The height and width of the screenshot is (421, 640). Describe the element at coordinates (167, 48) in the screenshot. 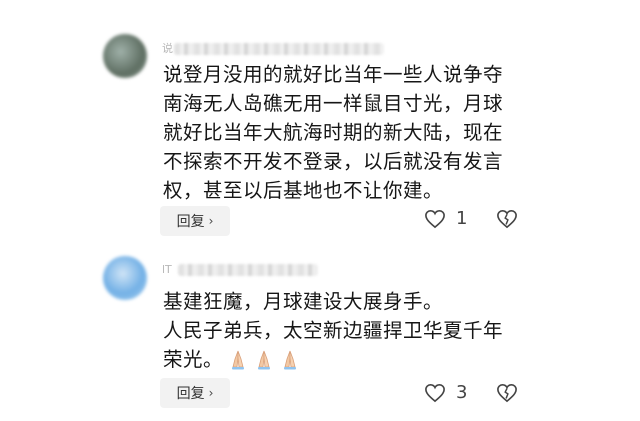

I see `username-fragment: 说` at that location.